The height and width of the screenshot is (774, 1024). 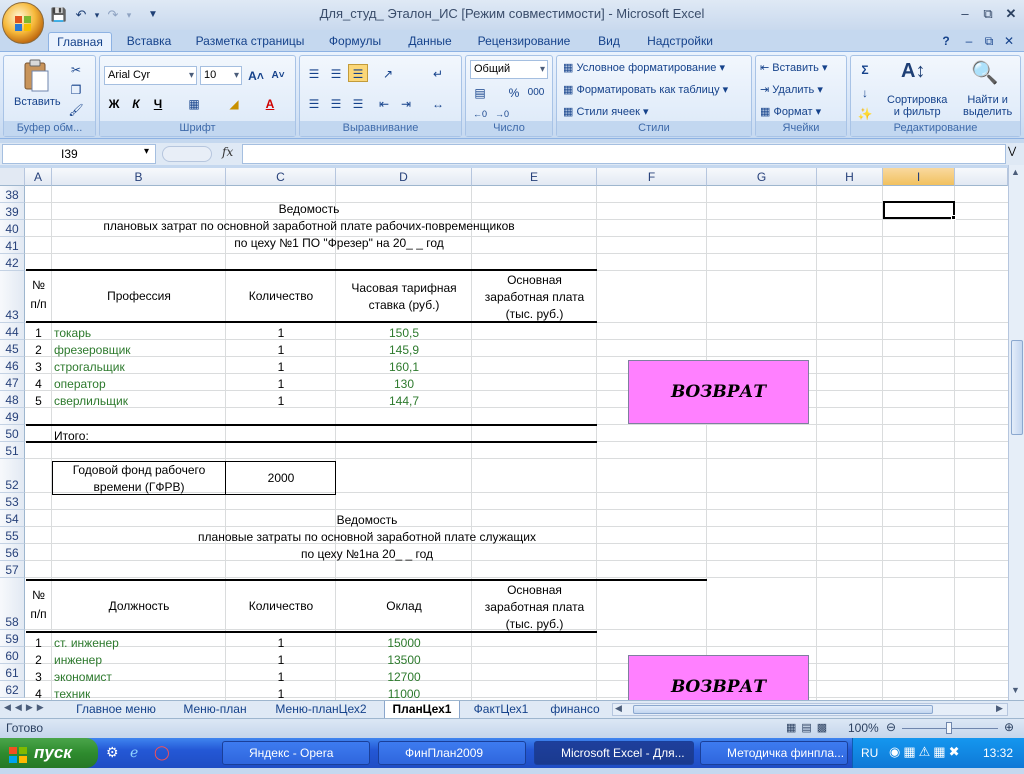 What do you see at coordinates (863, 728) in the screenshot?
I see `zoom-level: 100%` at bounding box center [863, 728].